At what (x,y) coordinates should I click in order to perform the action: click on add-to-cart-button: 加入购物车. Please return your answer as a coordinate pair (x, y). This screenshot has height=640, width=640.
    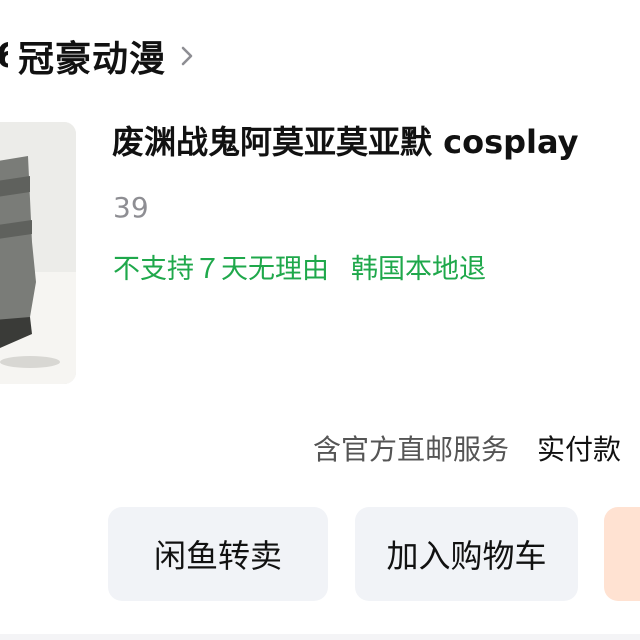
    Looking at the image, I should click on (466, 554).